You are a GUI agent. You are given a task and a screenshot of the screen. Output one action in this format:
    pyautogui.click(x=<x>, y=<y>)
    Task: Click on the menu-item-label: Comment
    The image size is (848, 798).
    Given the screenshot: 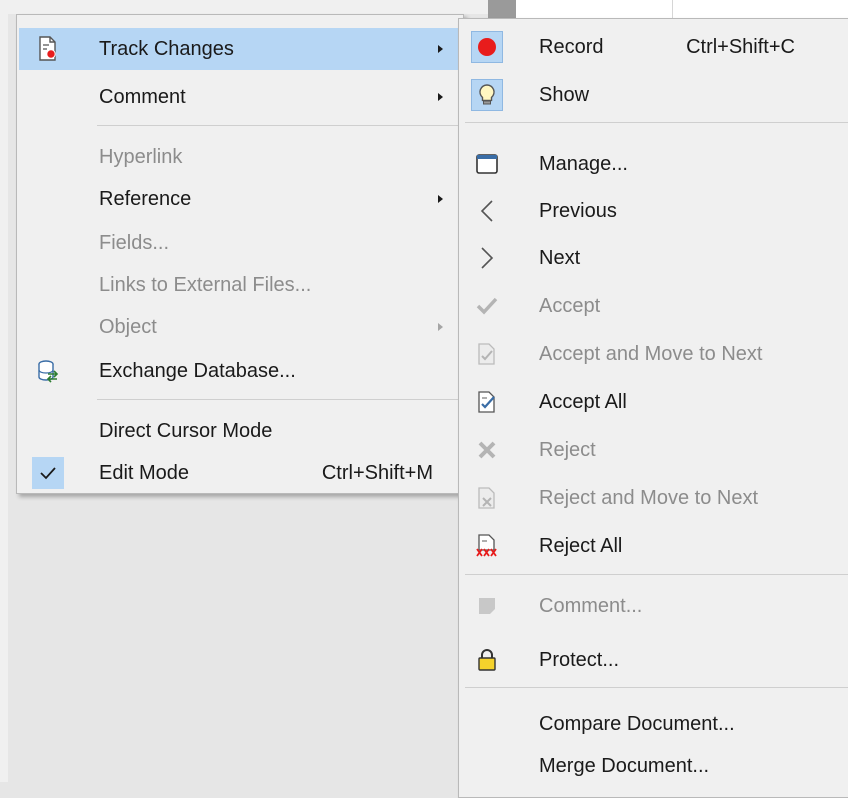 What is the action you would take?
    pyautogui.click(x=142, y=97)
    